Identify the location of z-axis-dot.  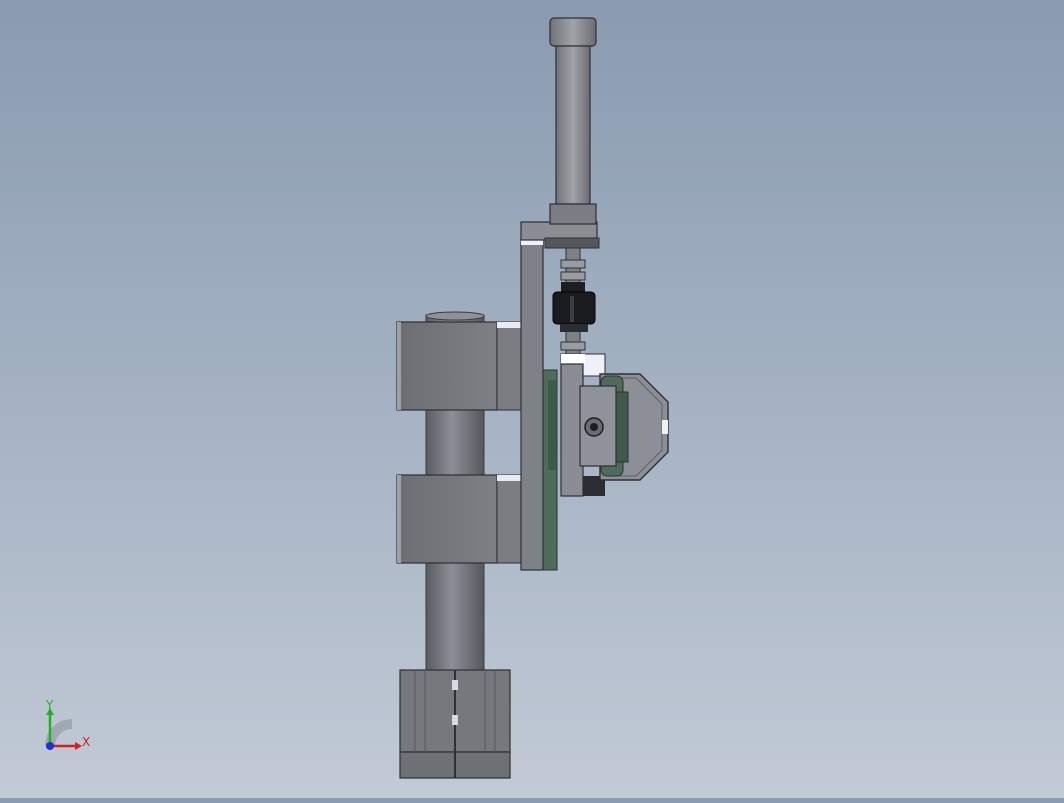
(50, 746).